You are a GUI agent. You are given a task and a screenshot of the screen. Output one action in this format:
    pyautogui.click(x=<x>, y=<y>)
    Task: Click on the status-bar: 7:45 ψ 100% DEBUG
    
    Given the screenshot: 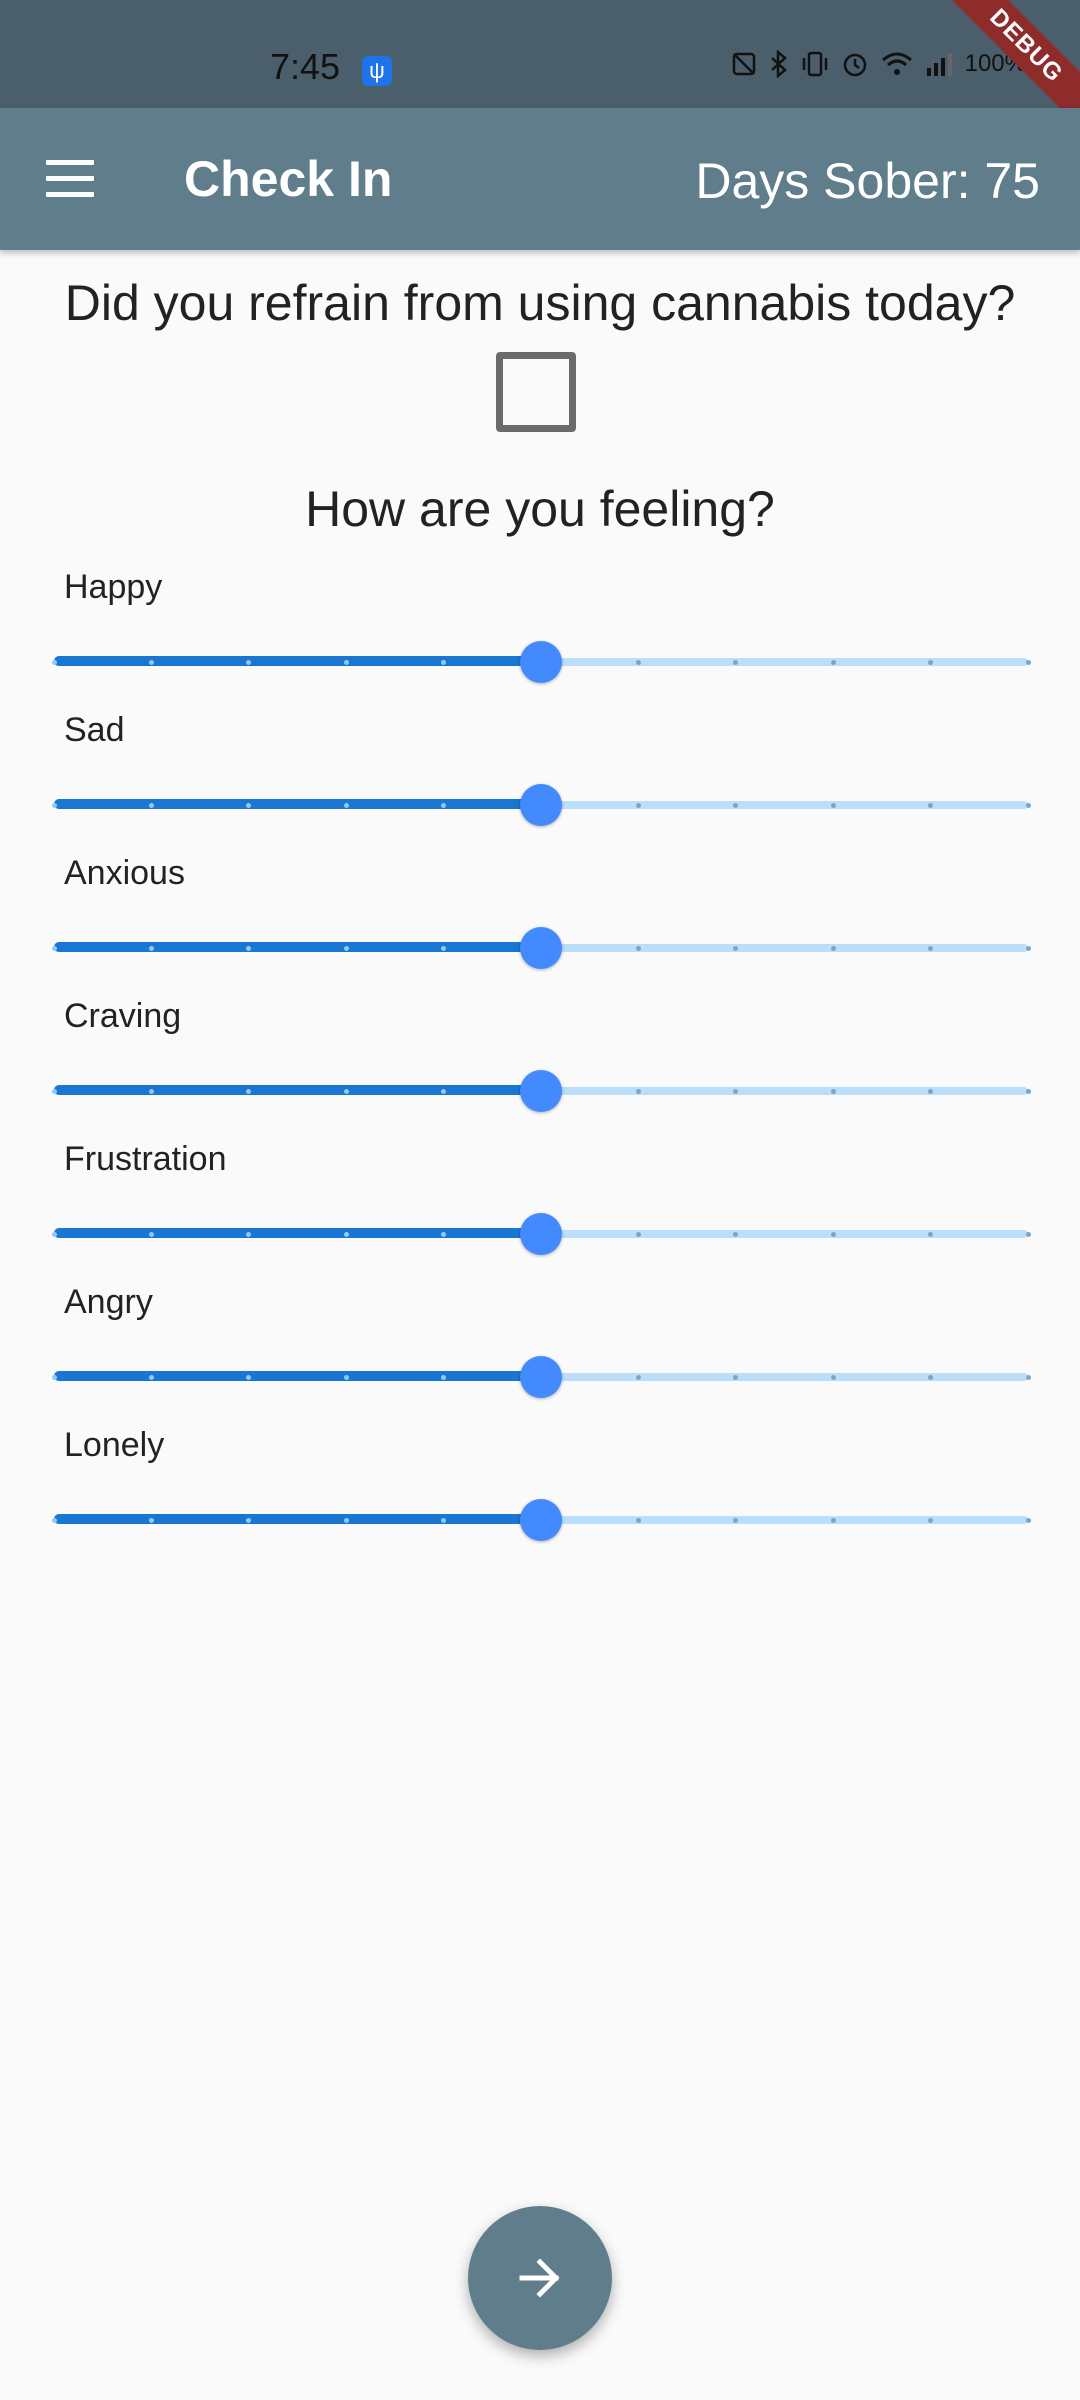 What is the action you would take?
    pyautogui.click(x=540, y=72)
    